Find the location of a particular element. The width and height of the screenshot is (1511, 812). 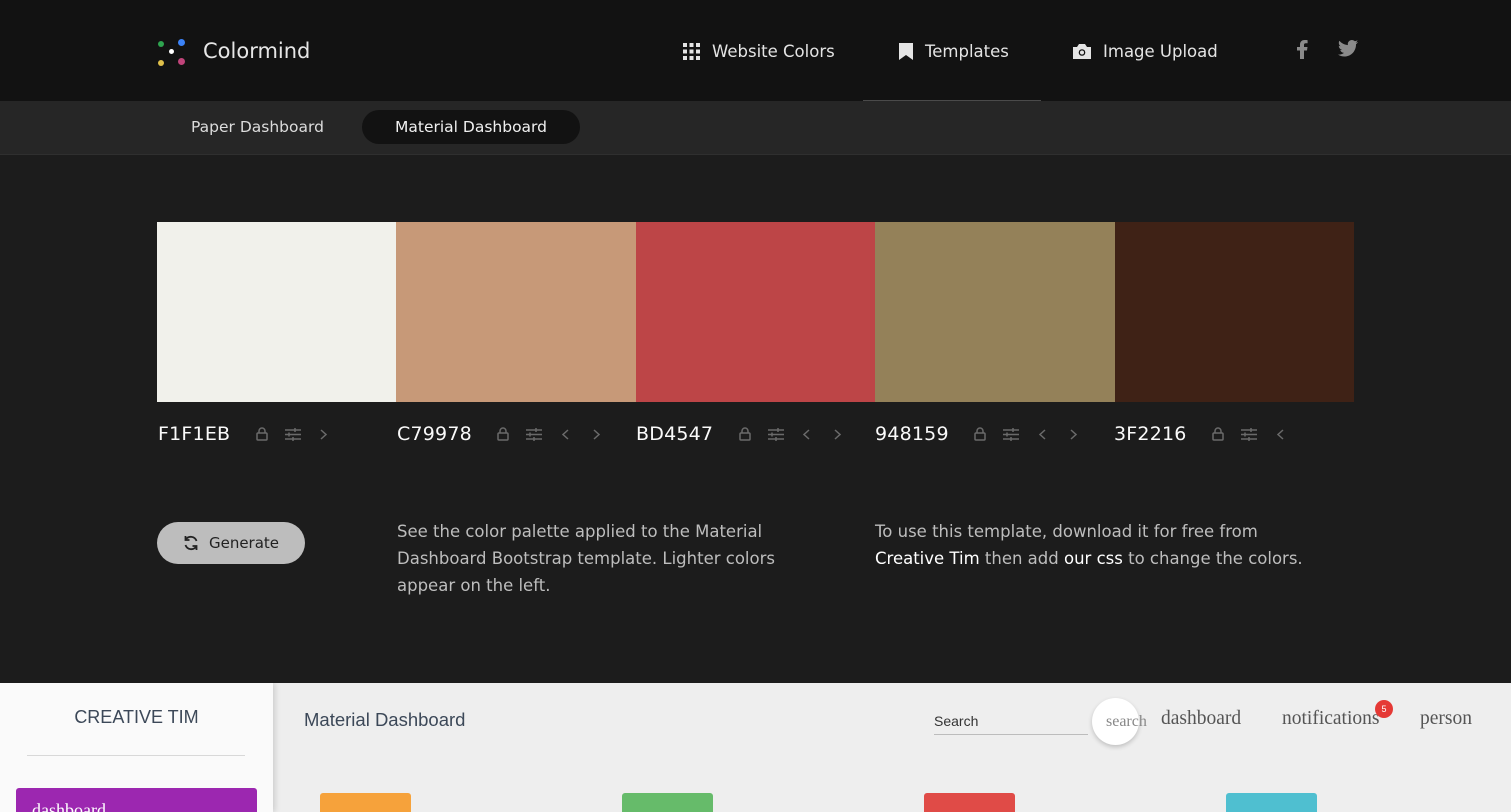

preview-person-link: person is located at coordinates (1446, 719).